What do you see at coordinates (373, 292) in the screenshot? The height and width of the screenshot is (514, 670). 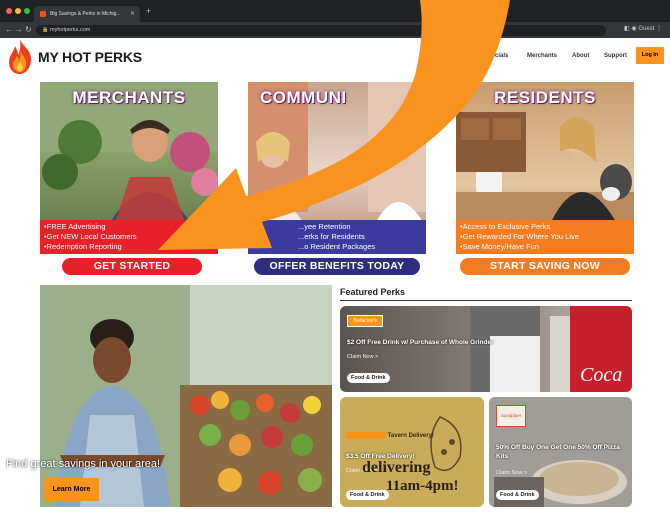 I see `featured-title: Featured Perks` at bounding box center [373, 292].